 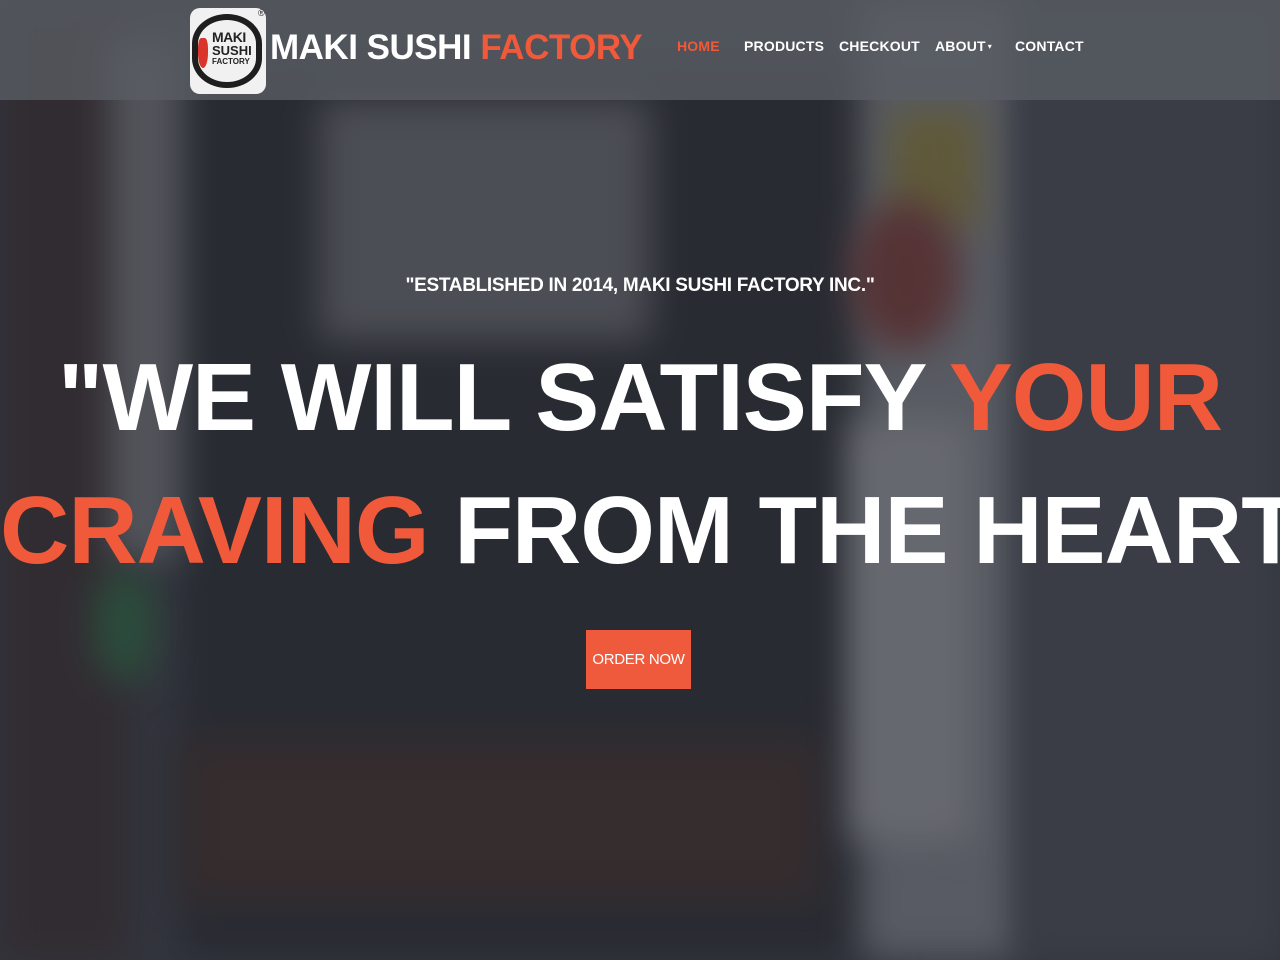 I want to click on headline-line2-white: FROM THE HEART", so click(x=854, y=530).